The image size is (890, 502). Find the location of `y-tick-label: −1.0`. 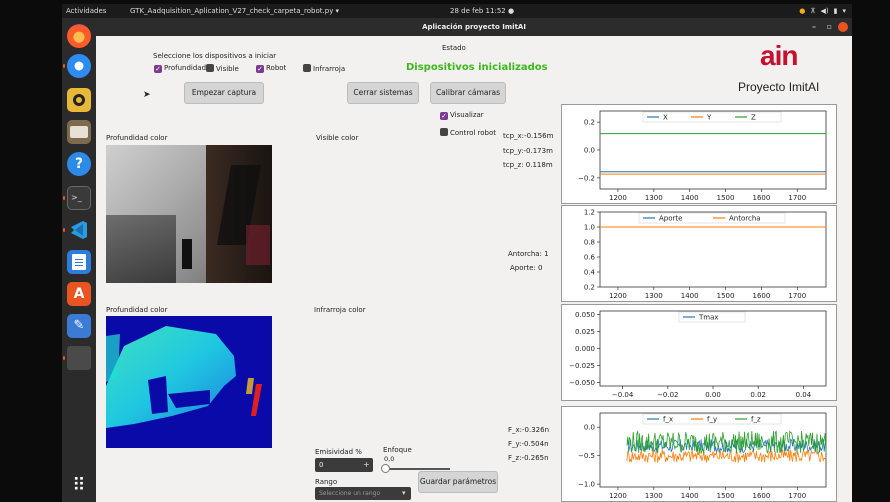

y-tick-label: −1.0 is located at coordinates (586, 485).